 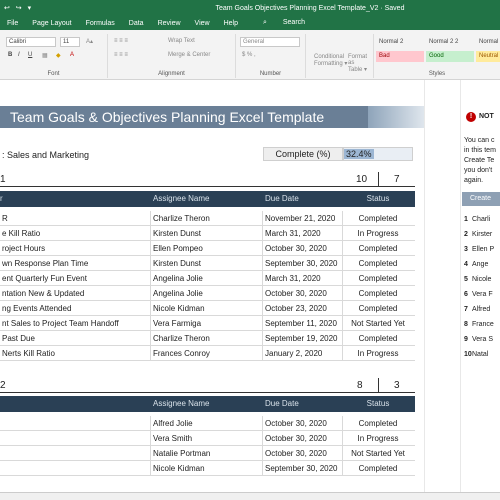 What do you see at coordinates (178, 278) in the screenshot?
I see `assignee-cell: Angelina Jolie` at bounding box center [178, 278].